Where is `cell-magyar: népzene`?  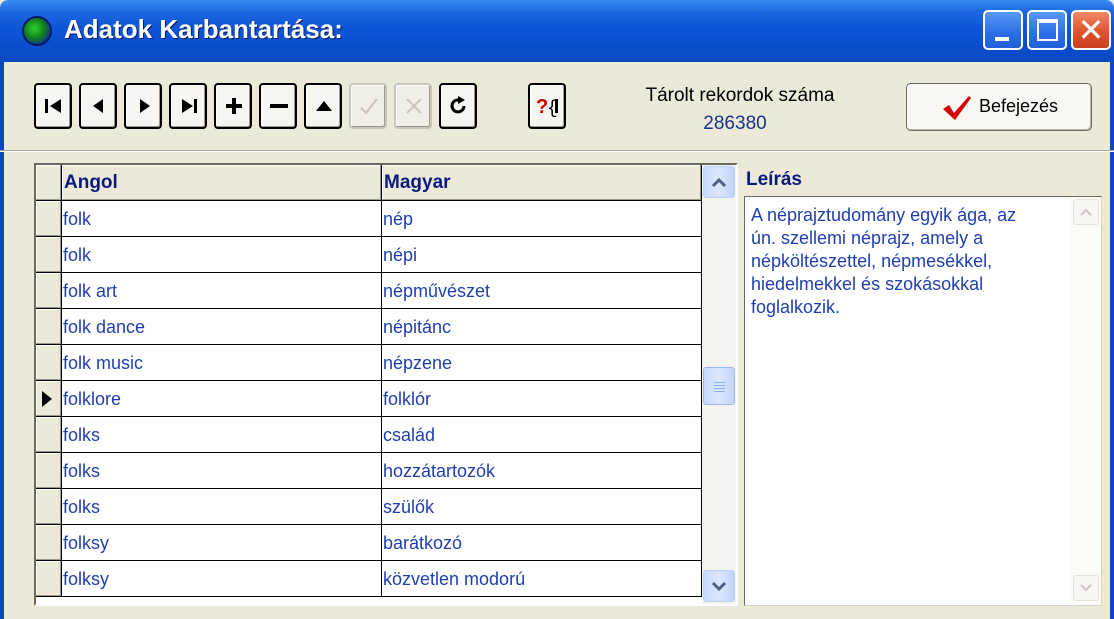 cell-magyar: népzene is located at coordinates (542, 363).